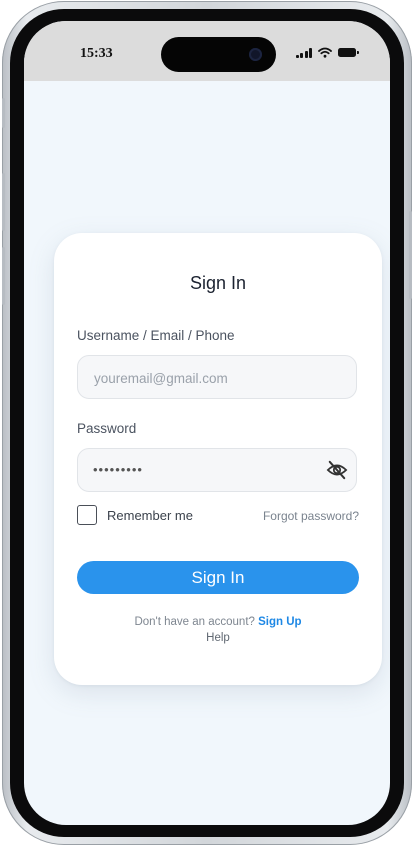 This screenshot has height=847, width=416. Describe the element at coordinates (410, 255) in the screenshot. I see `power-button` at that location.